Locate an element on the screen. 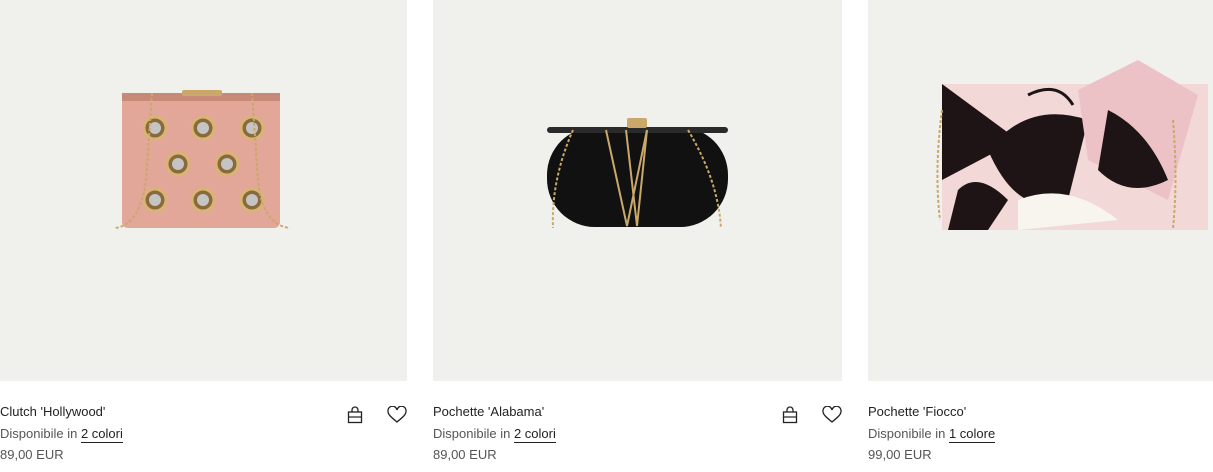  product-name: Pochette 'Fiocco' is located at coordinates (1040, 411).